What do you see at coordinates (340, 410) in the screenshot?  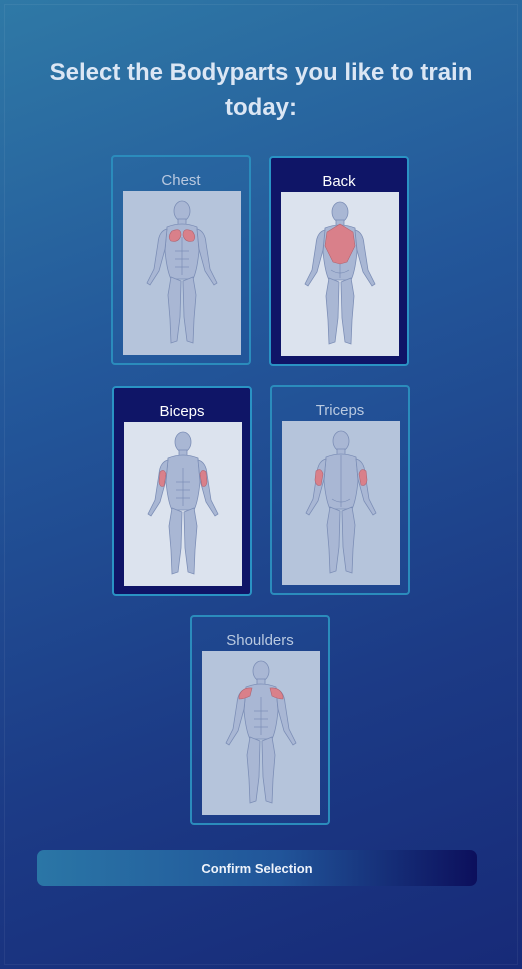 I see `card-label: Triceps` at bounding box center [340, 410].